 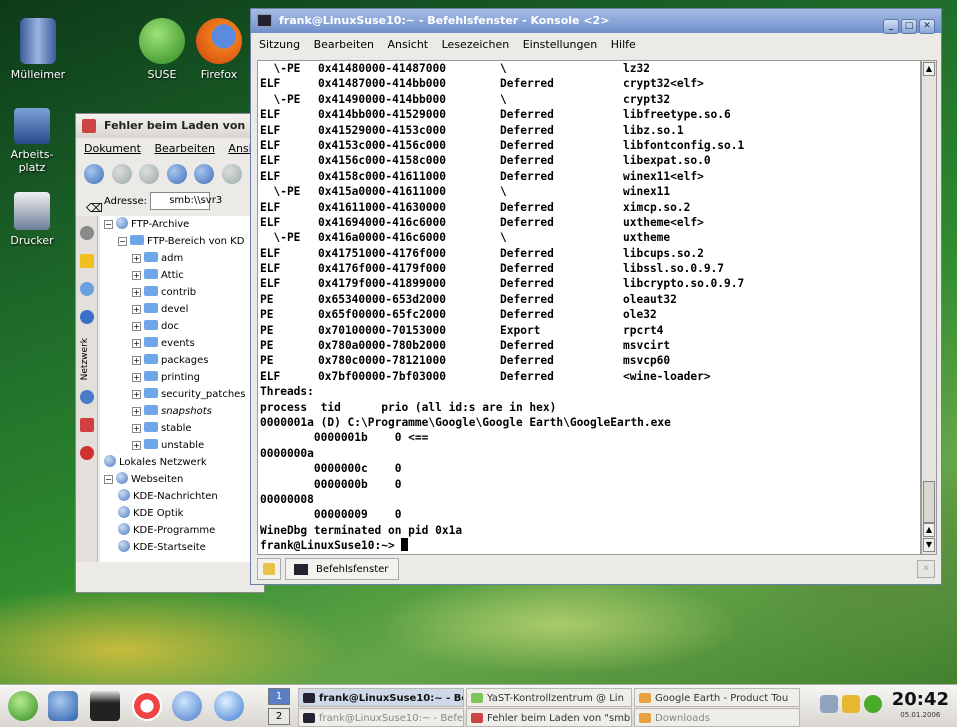 What do you see at coordinates (279, 44) in the screenshot?
I see `menu-sitzung: Sitzung` at bounding box center [279, 44].